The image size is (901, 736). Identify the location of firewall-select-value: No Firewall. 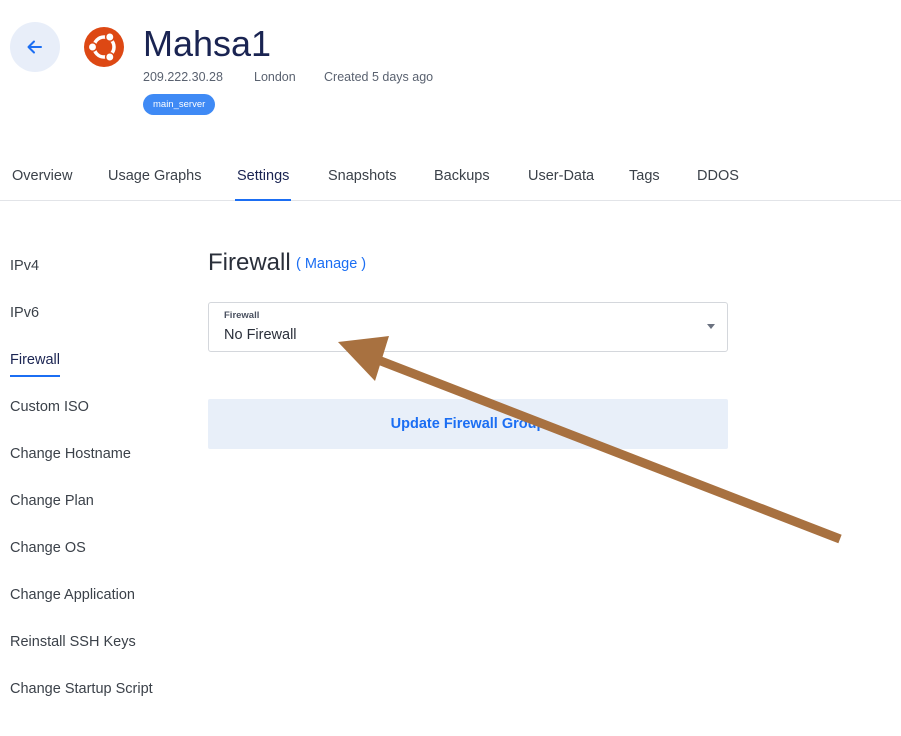
(260, 335).